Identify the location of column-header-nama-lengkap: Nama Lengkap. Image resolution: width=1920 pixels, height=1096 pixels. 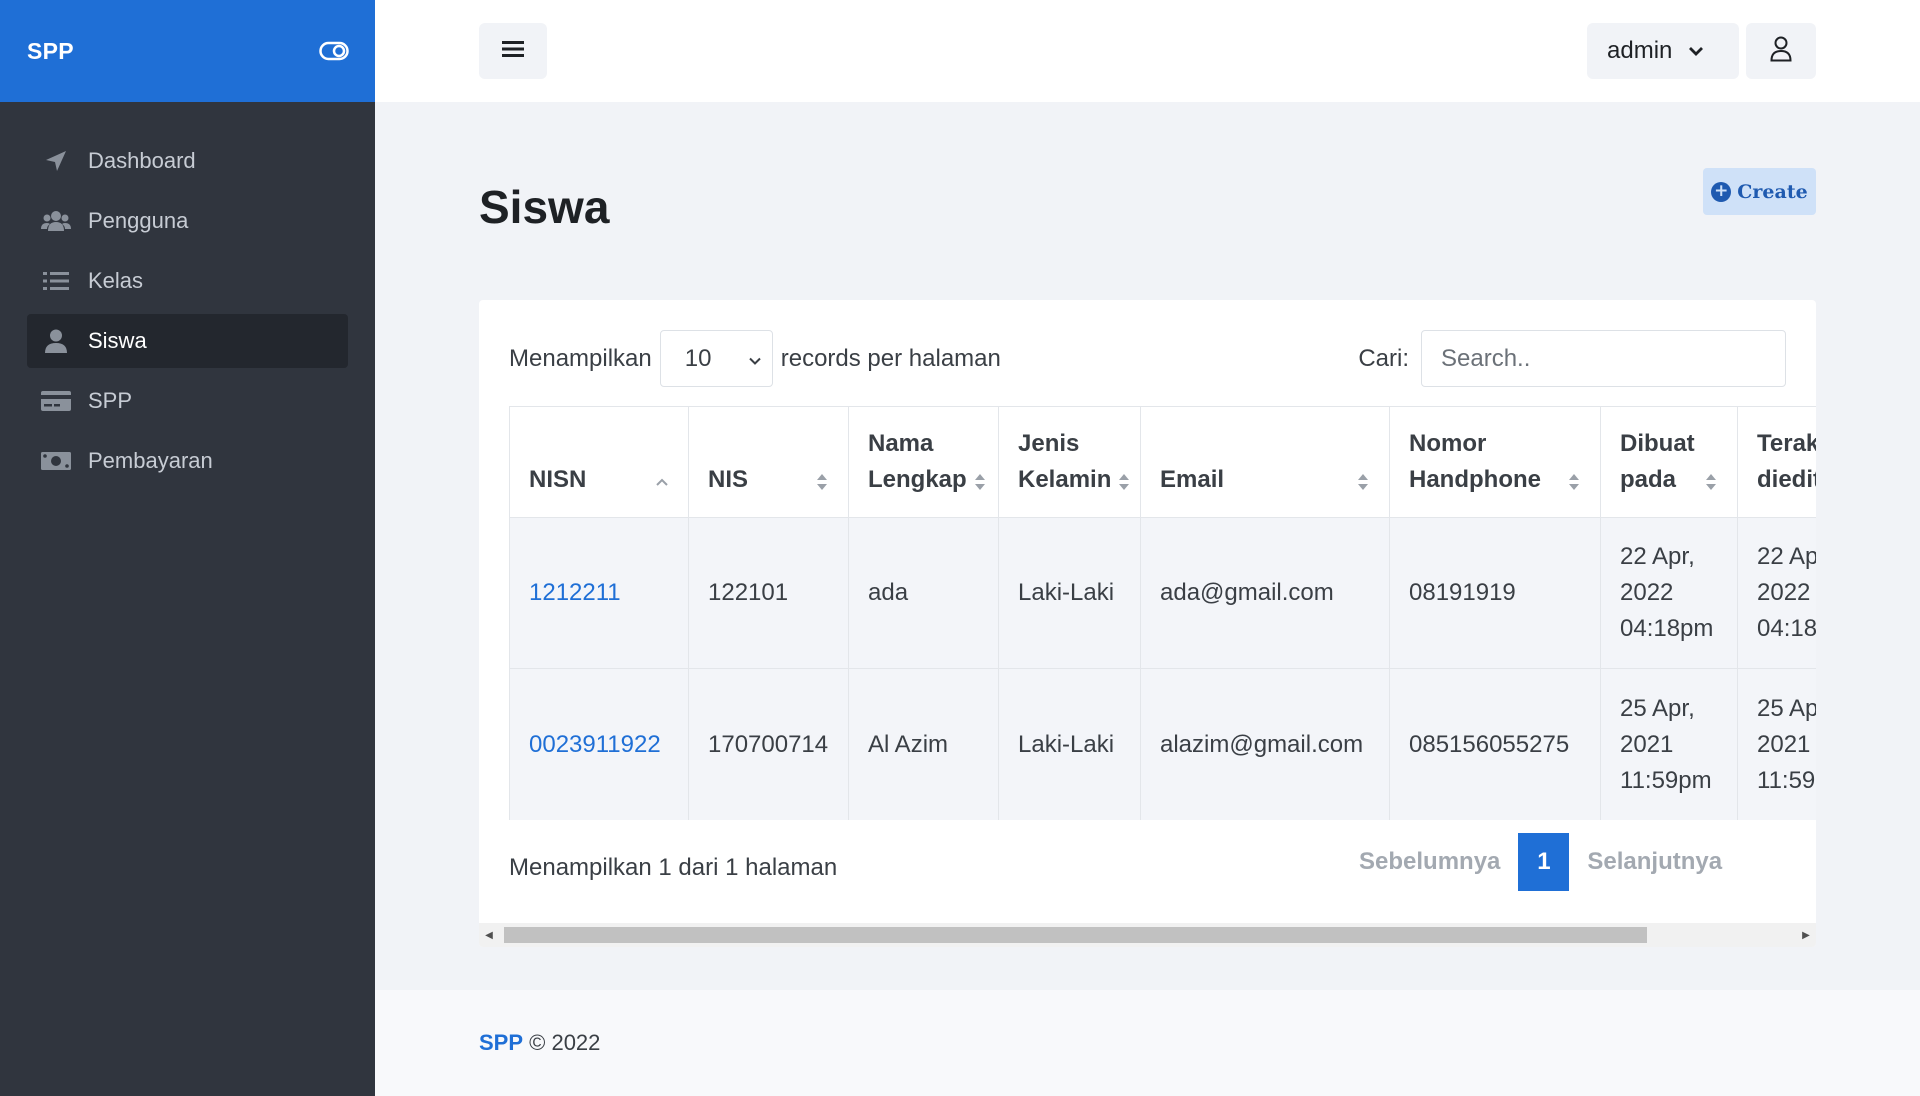
(923, 462).